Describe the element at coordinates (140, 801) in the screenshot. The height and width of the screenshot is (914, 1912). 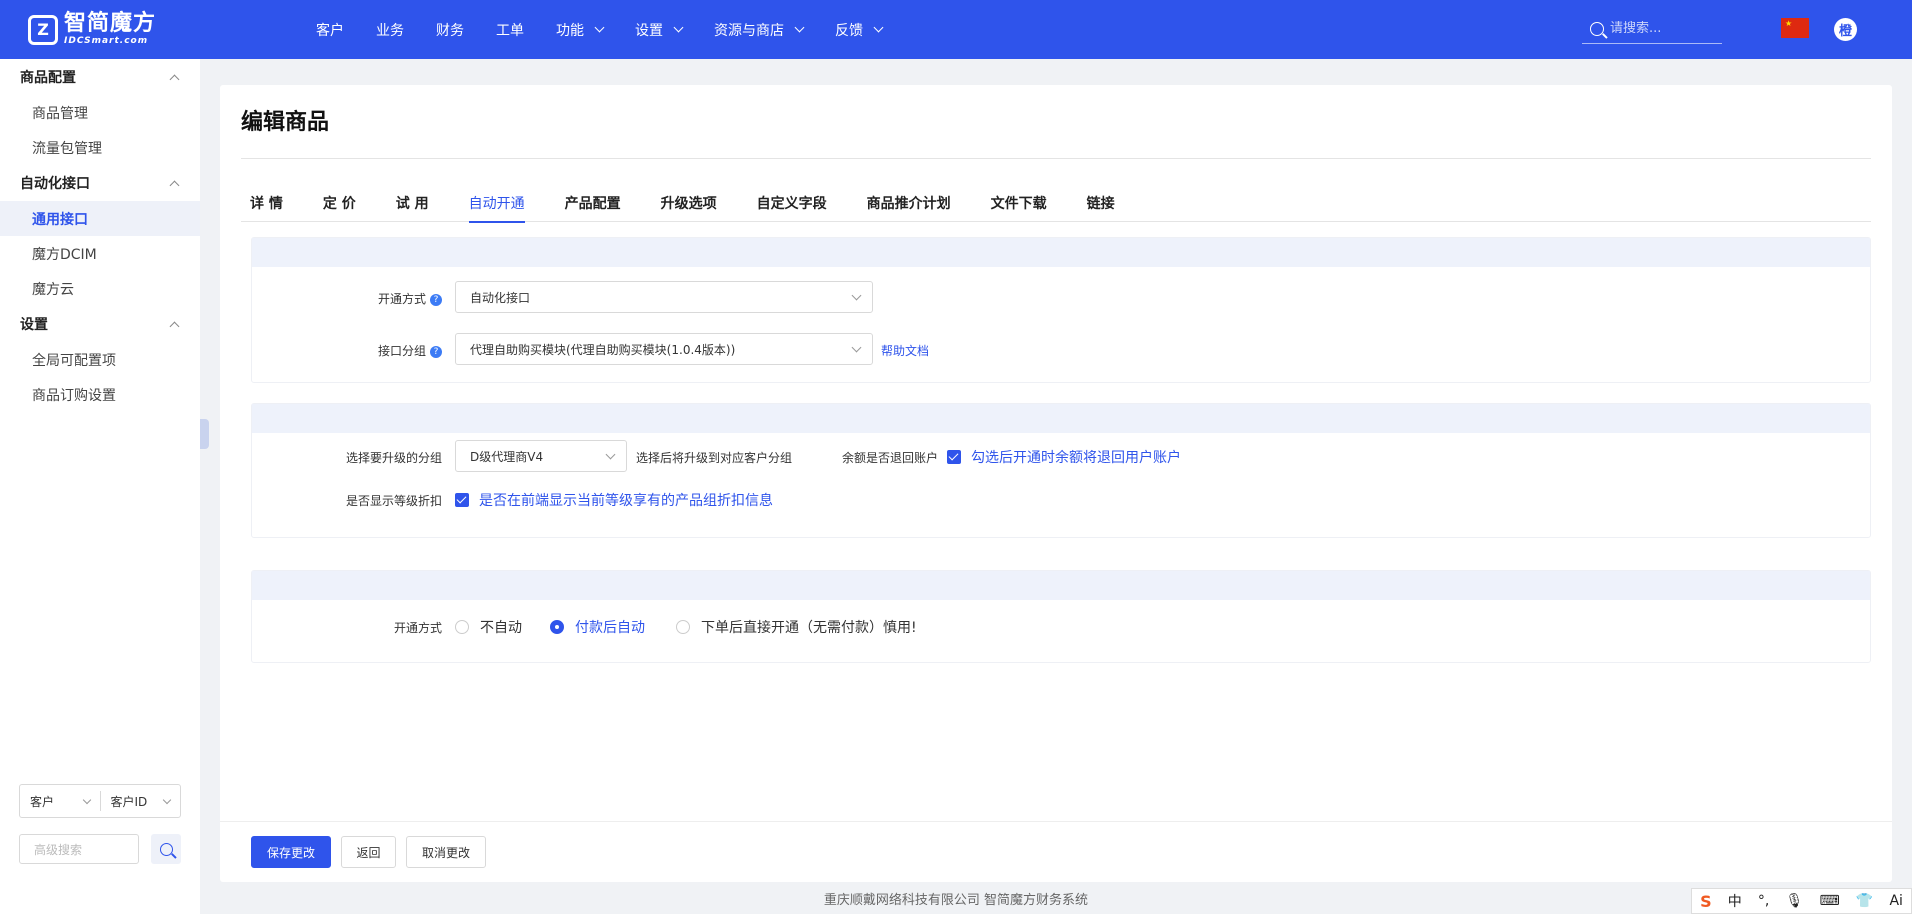
I see `filter-field-select: 客户ID` at that location.